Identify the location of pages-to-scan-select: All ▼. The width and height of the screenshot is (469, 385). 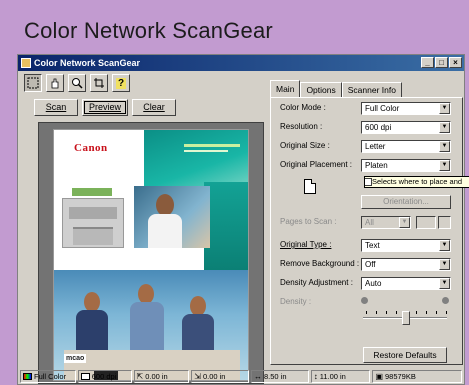
(386, 222).